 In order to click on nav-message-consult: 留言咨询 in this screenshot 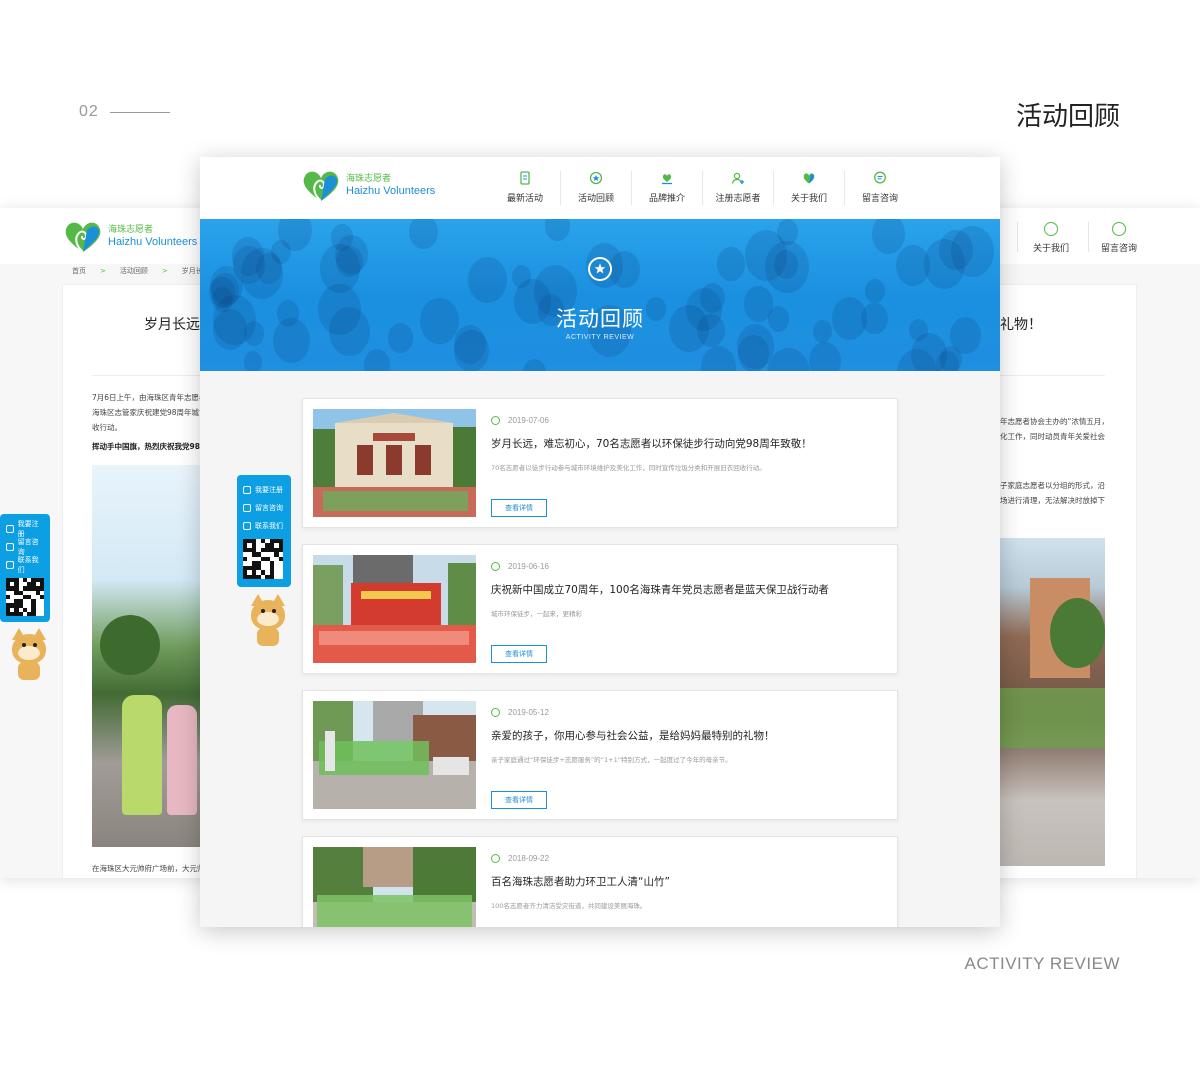, I will do `click(880, 187)`.